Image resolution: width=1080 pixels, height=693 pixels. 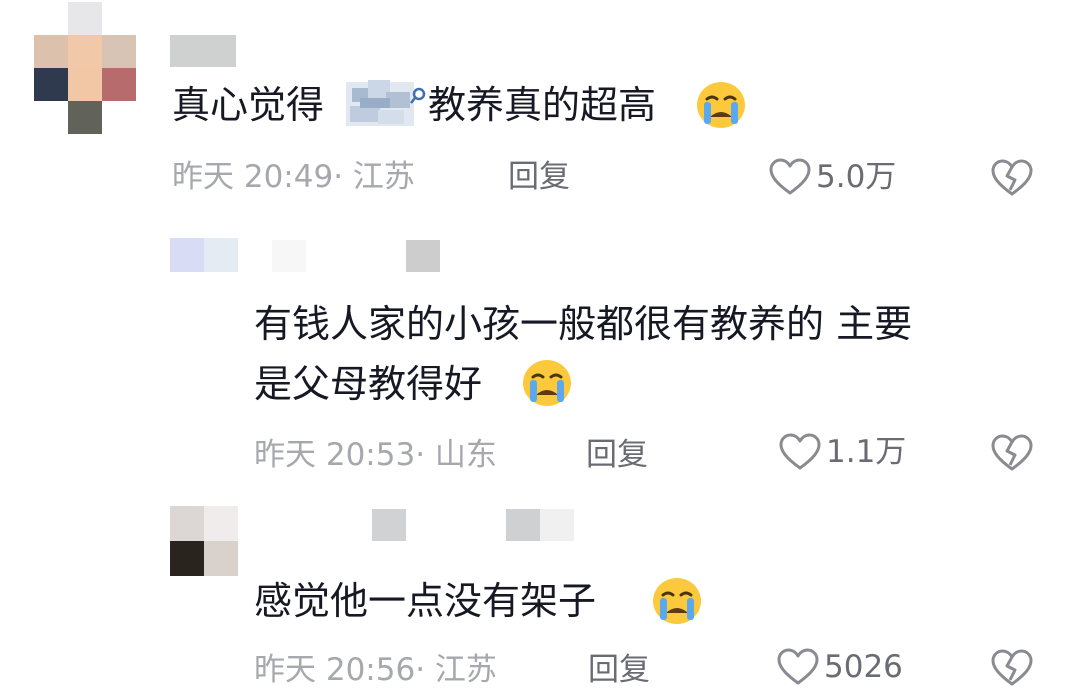 What do you see at coordinates (386, 103) in the screenshot?
I see `masked-name-blur` at bounding box center [386, 103].